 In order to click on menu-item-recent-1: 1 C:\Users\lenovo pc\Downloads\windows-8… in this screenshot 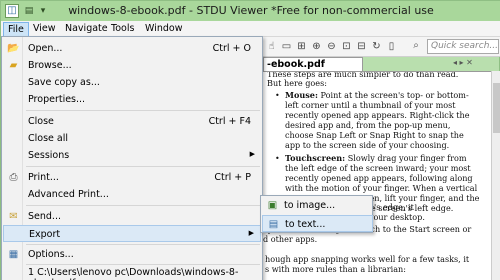, I will do `click(132, 273)`.